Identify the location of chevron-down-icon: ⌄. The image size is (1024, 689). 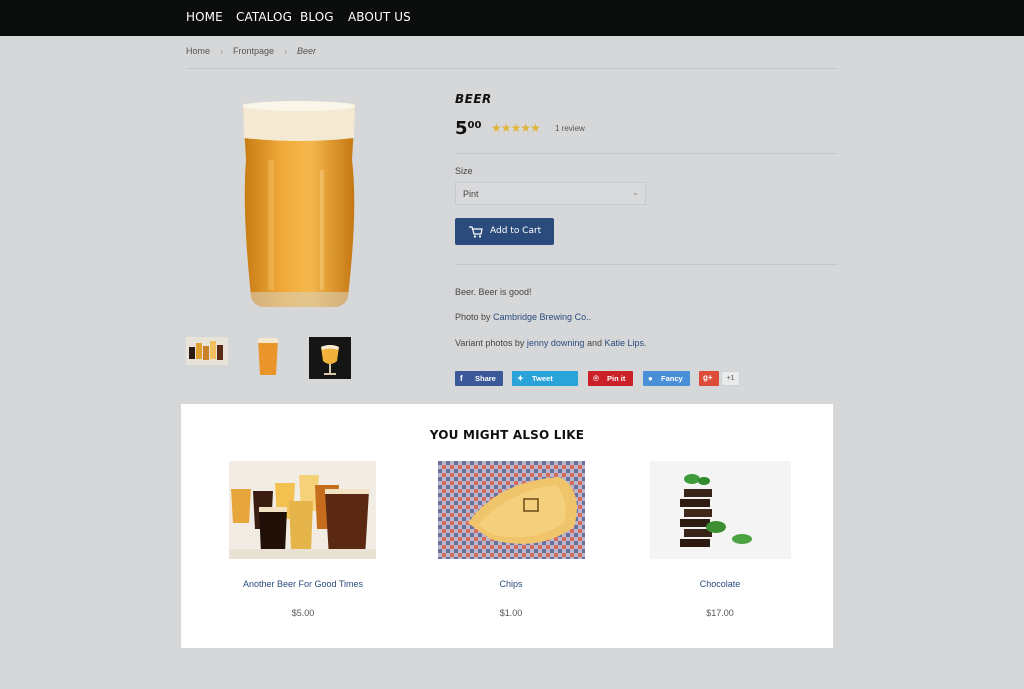
(635, 192).